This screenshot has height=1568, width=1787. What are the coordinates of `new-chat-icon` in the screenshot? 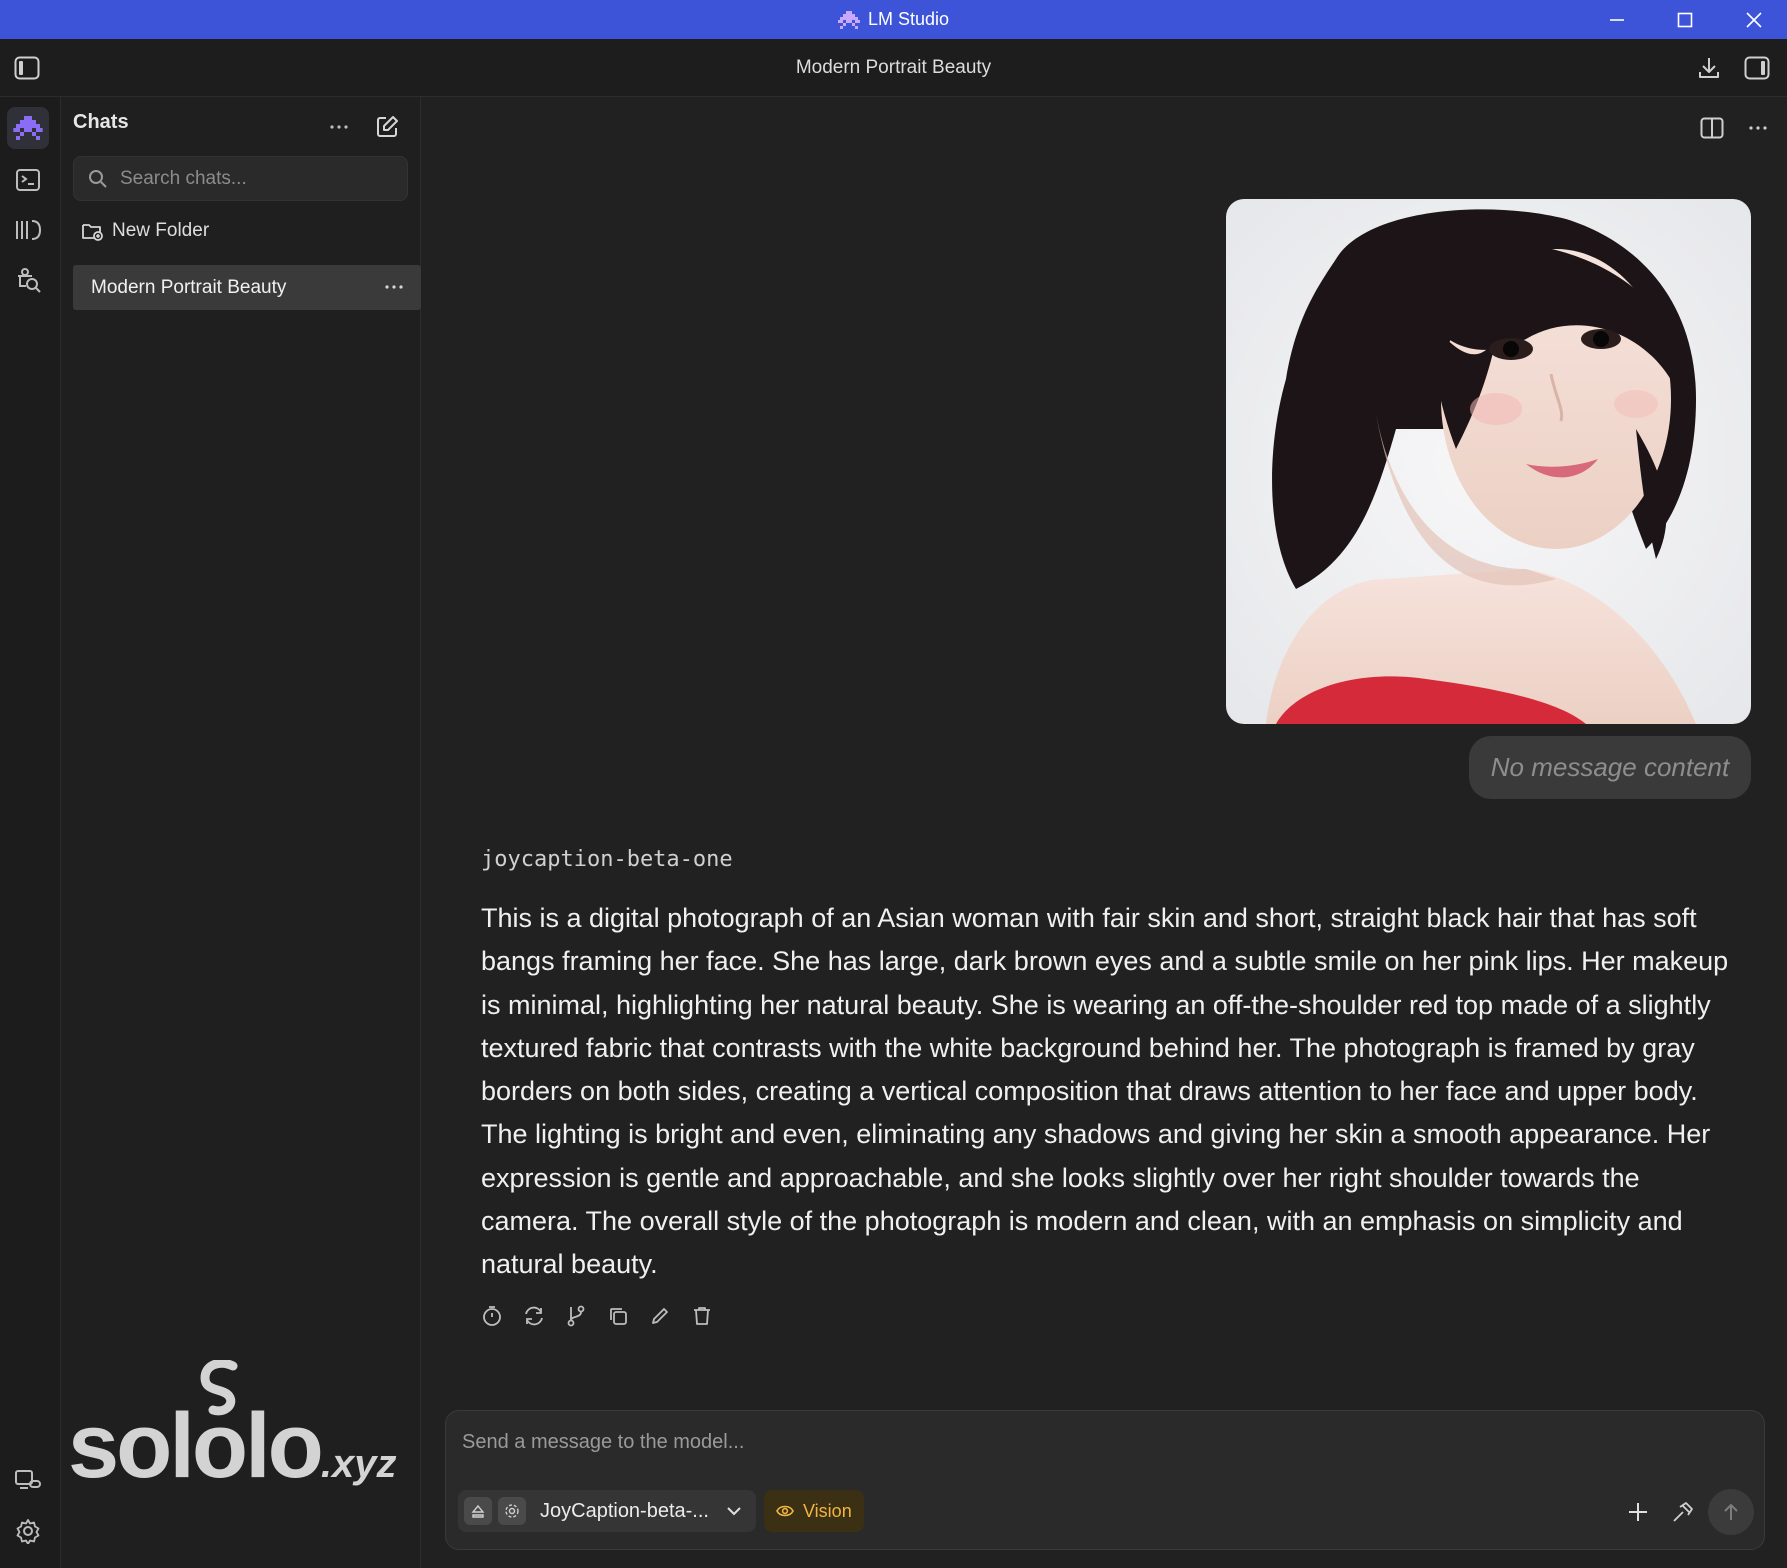 It's located at (387, 127).